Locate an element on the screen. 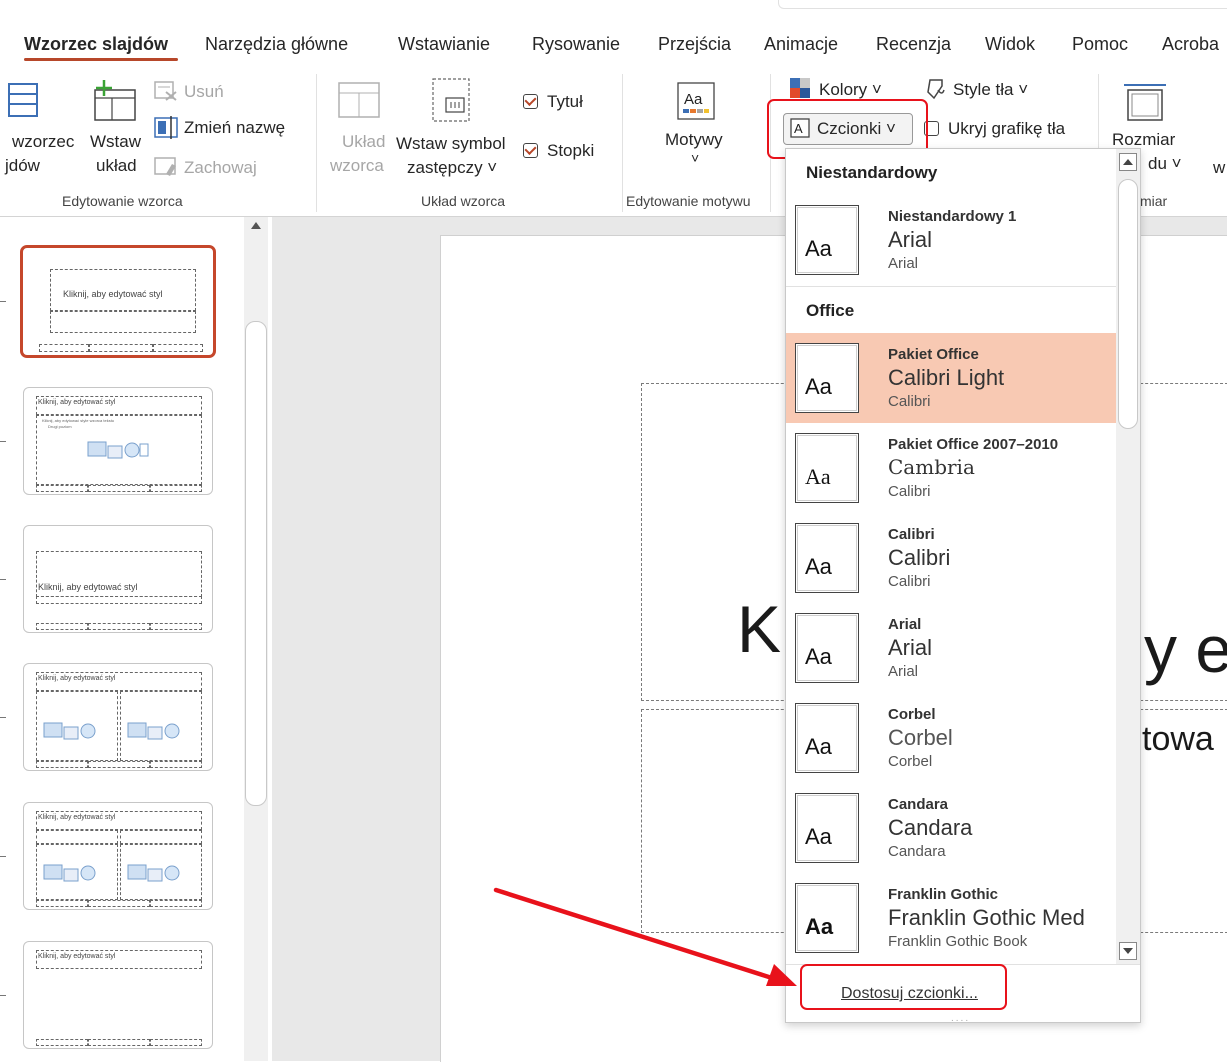 The width and height of the screenshot is (1227, 1062). annotation-arrow is located at coordinates (645, 936).